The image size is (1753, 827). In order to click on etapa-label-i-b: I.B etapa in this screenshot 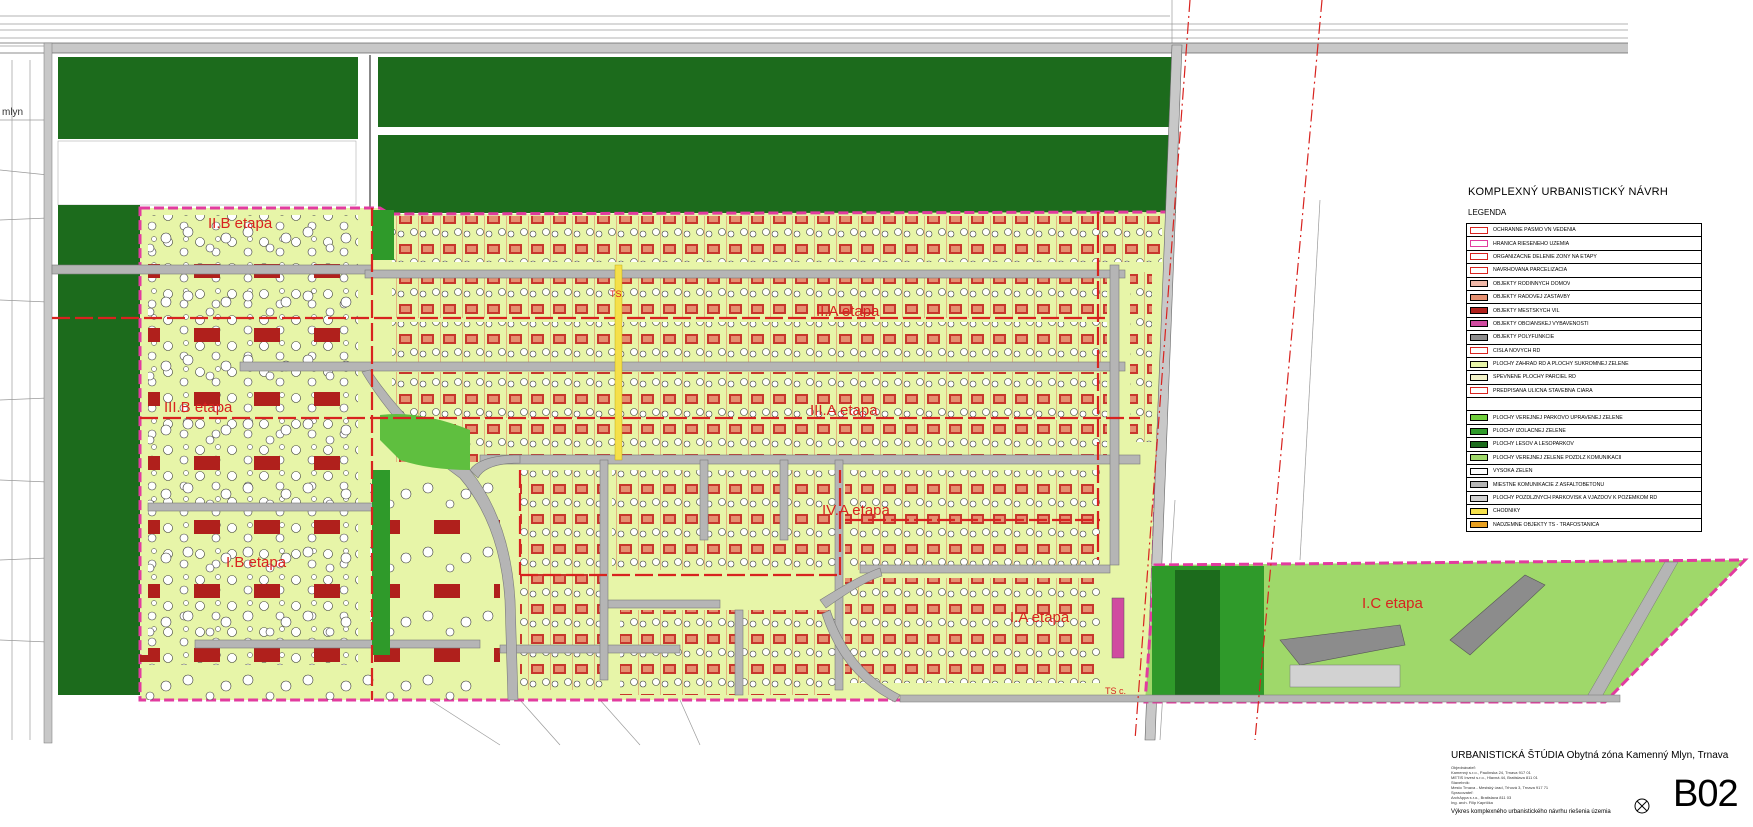, I will do `click(256, 562)`.